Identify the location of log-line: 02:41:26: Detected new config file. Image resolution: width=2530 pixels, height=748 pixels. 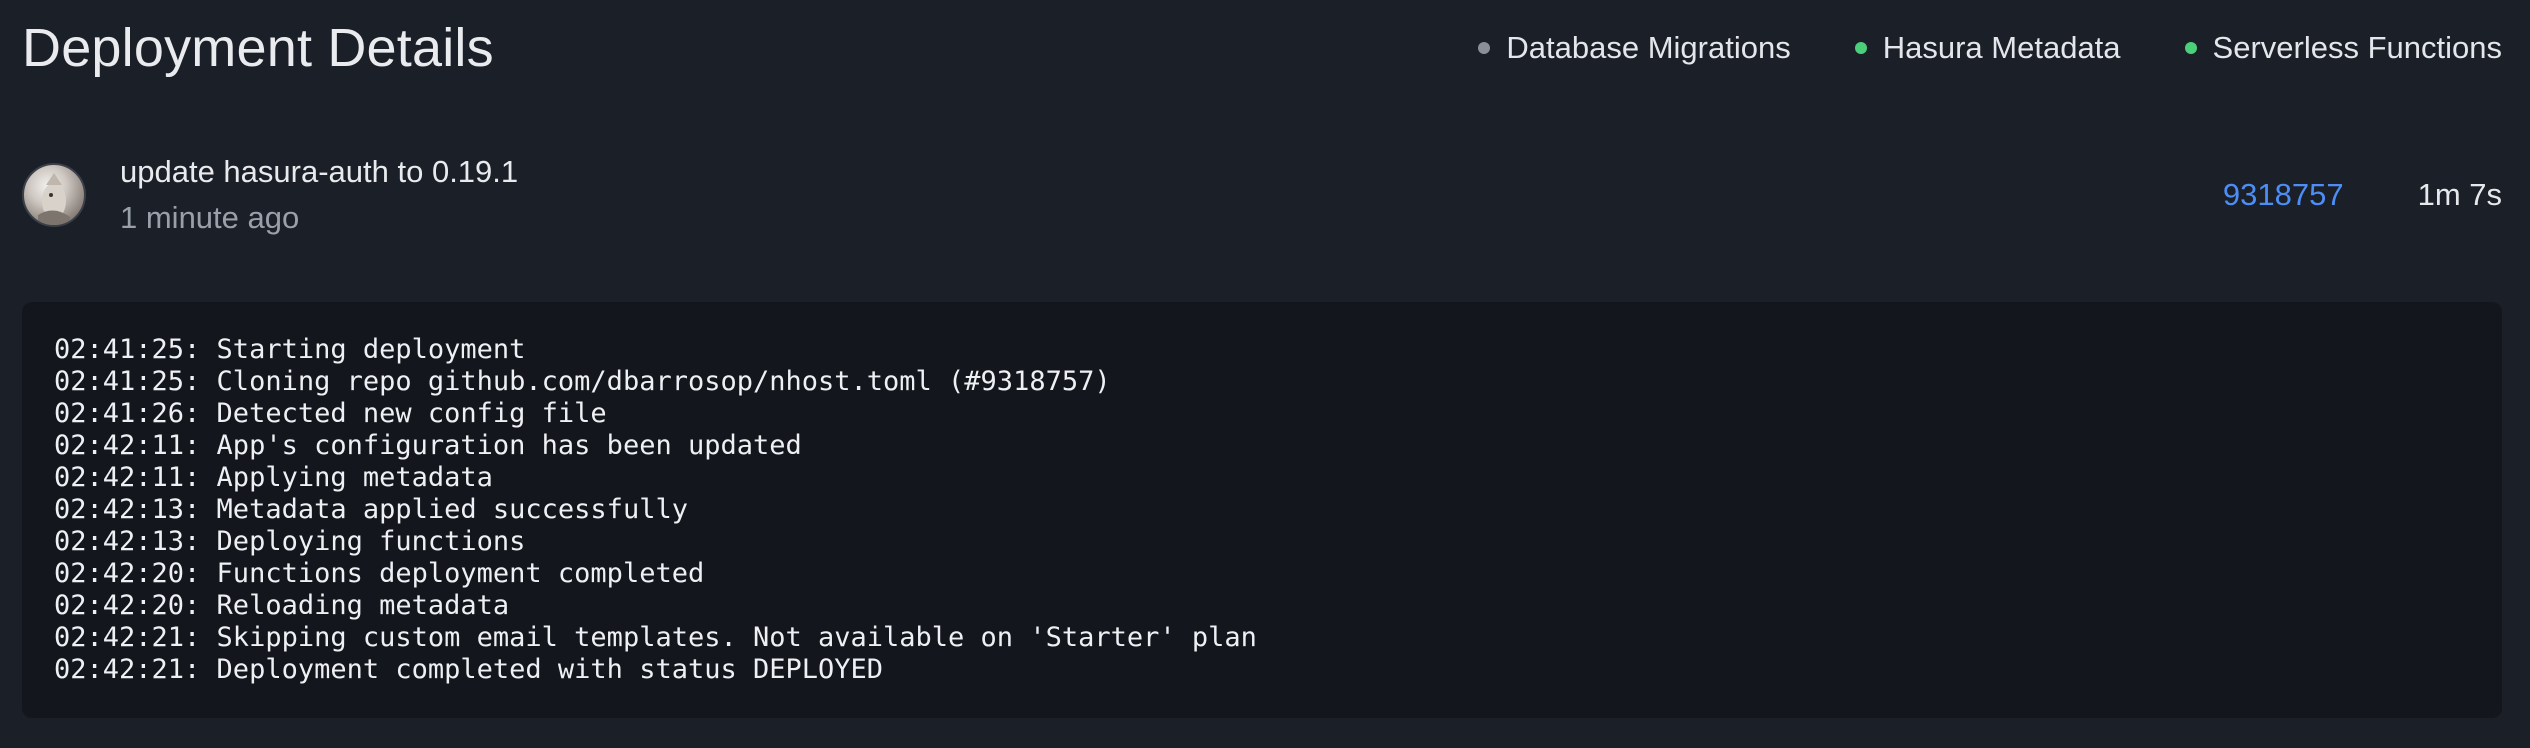
(330, 413).